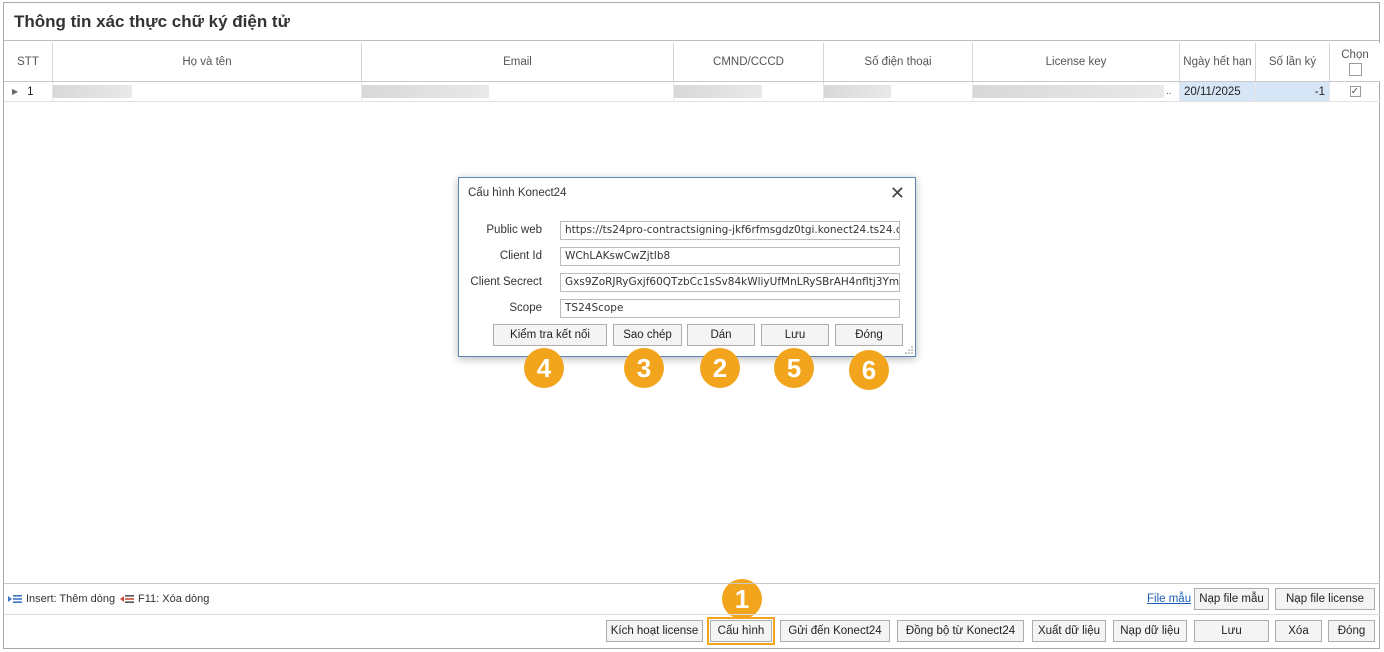 Image resolution: width=1384 pixels, height=652 pixels. I want to click on column-header-email: Email, so click(518, 62).